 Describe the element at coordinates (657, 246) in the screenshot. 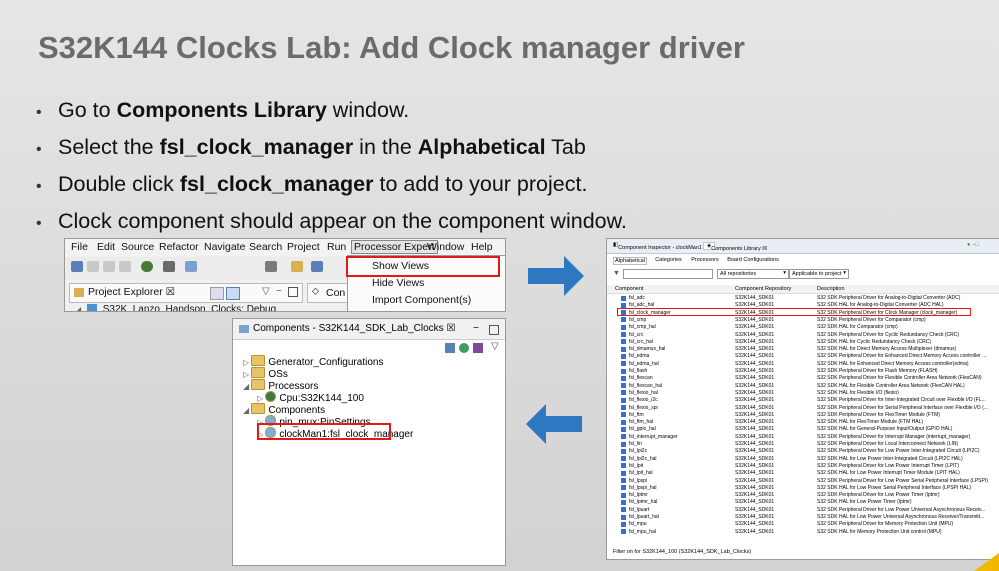

I see `tab-component-inspector: ◧ Component Inspector - clockMan1` at that location.